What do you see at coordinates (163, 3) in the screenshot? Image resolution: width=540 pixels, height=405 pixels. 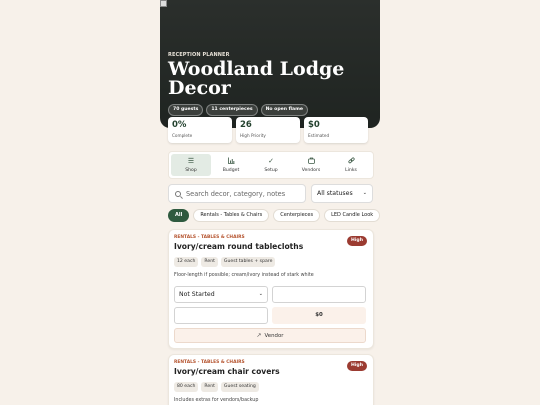 I see `hero-image` at bounding box center [163, 3].